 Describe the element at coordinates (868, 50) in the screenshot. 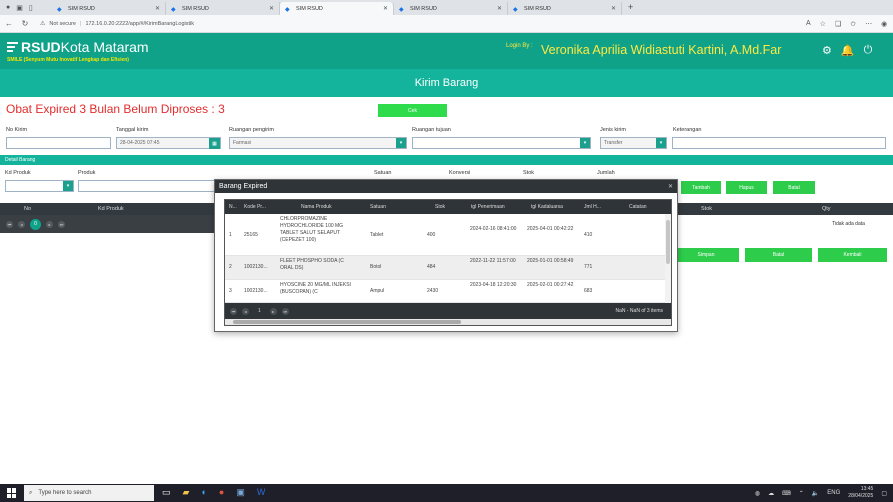

I see `power-icon: ⏻` at that location.